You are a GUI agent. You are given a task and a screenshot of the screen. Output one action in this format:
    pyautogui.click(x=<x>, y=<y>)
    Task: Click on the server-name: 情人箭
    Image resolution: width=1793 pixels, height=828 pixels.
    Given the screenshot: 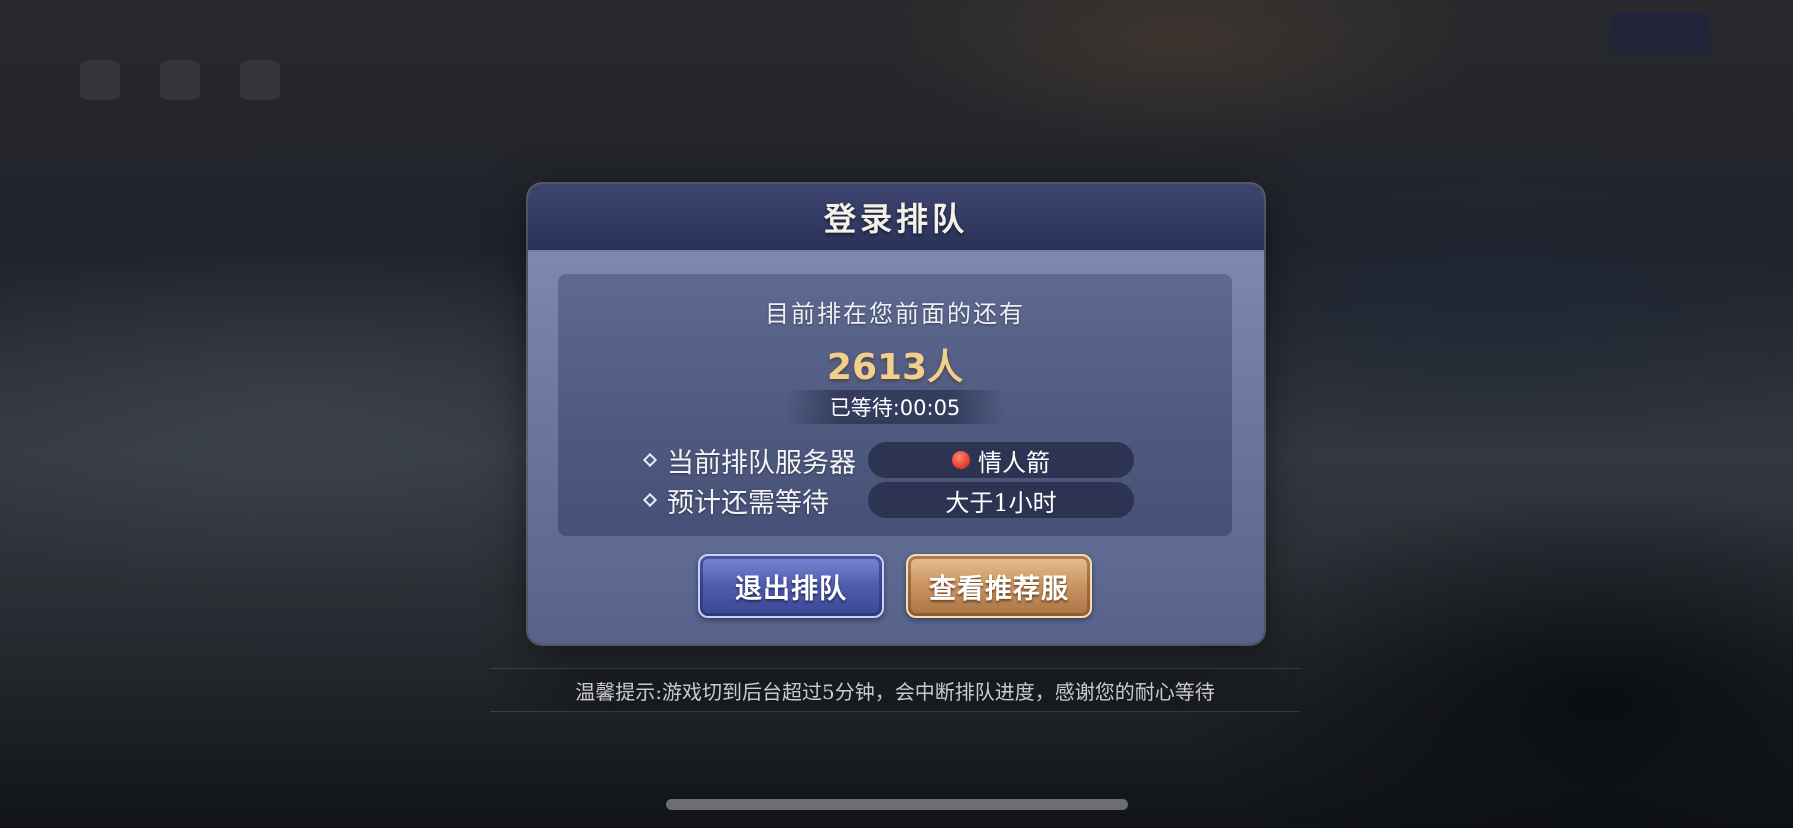 What is the action you would take?
    pyautogui.click(x=1014, y=462)
    